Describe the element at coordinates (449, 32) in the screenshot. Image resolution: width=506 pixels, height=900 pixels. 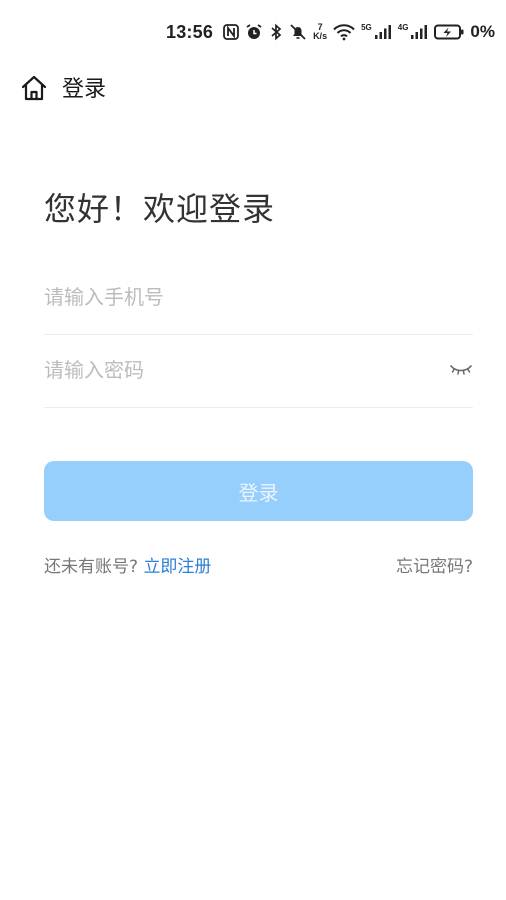
I see `battery-charging-icon` at that location.